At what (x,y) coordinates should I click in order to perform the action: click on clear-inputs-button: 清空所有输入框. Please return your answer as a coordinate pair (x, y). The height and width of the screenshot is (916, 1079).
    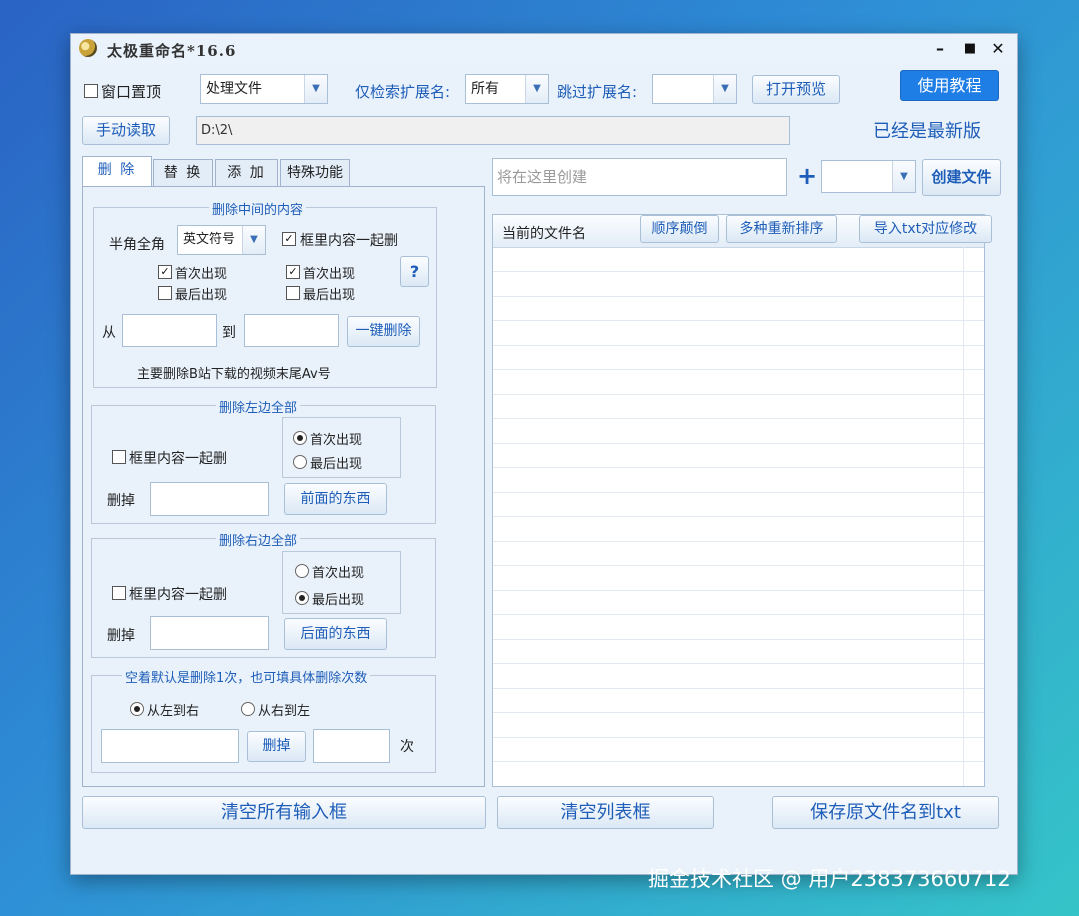
    Looking at the image, I should click on (284, 812).